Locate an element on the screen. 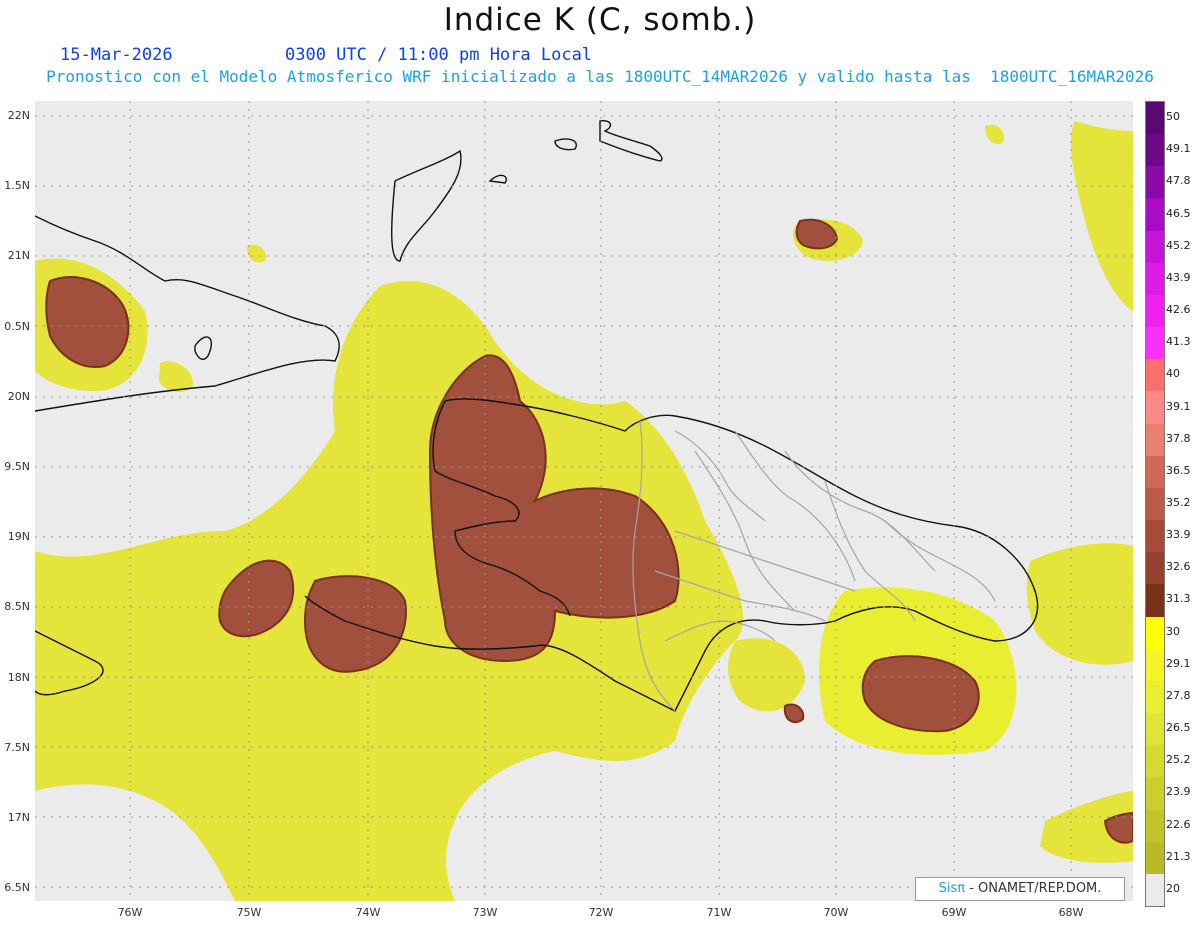 This screenshot has height=927, width=1200. credit-box: Sisπ - ONAMET/REP.DOM. is located at coordinates (1020, 889).